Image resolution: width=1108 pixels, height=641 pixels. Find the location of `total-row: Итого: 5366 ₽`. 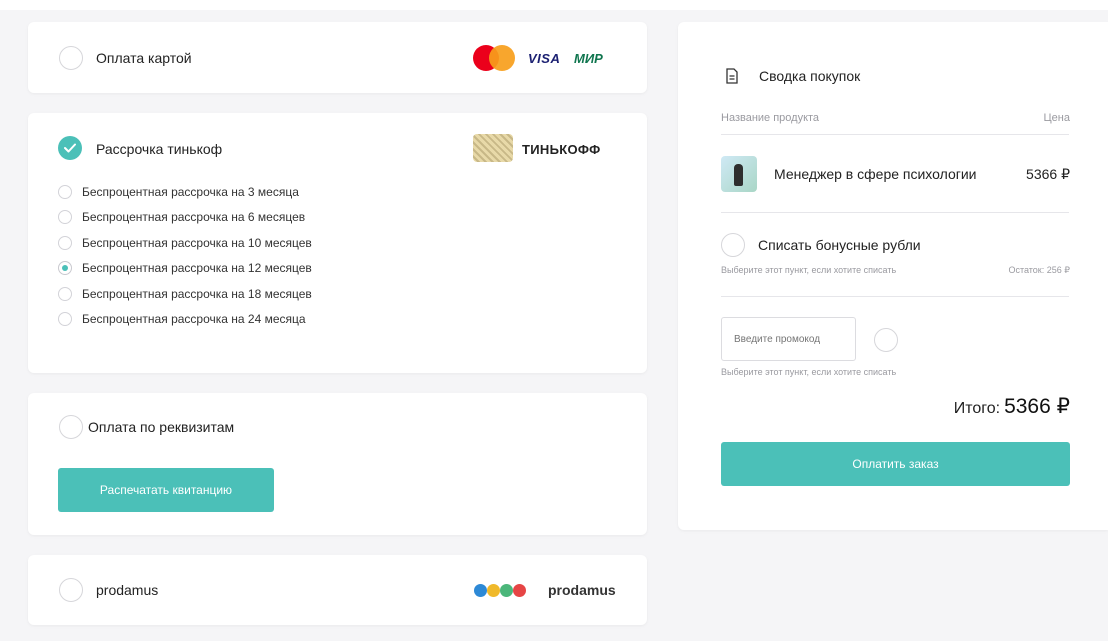

total-row: Итого: 5366 ₽ is located at coordinates (1012, 406).